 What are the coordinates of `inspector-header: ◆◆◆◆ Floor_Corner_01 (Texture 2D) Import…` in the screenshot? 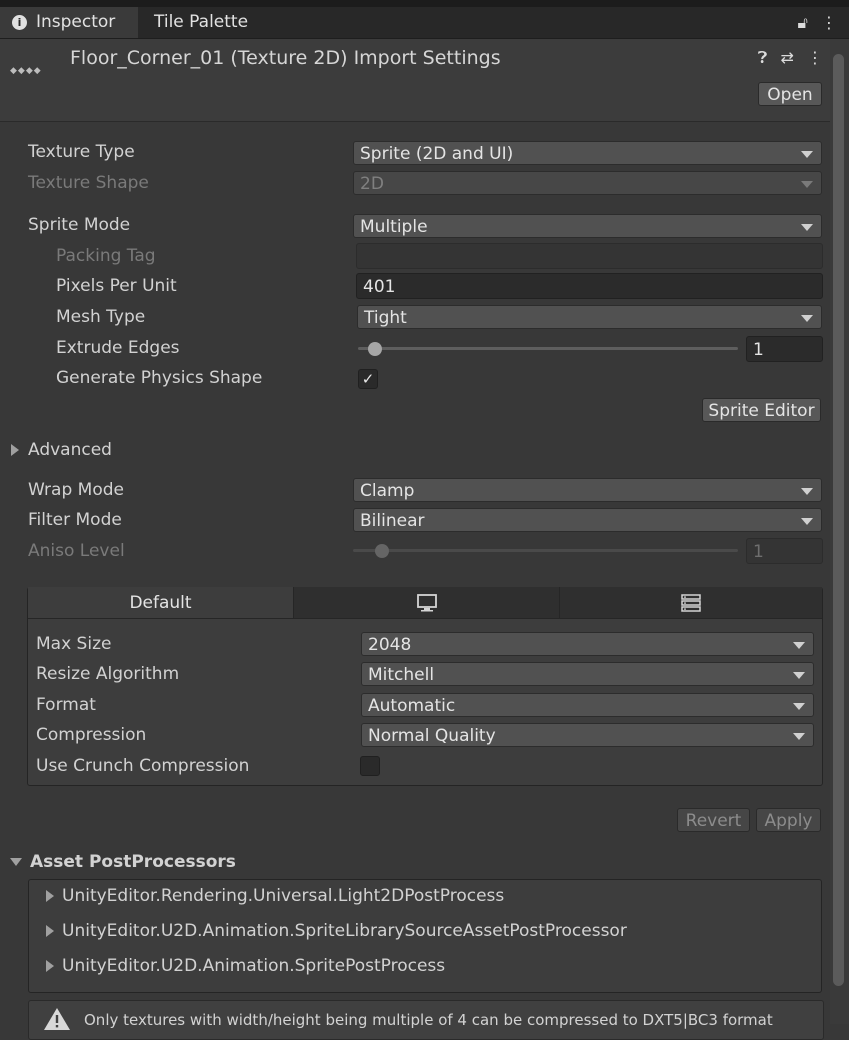 It's located at (424, 80).